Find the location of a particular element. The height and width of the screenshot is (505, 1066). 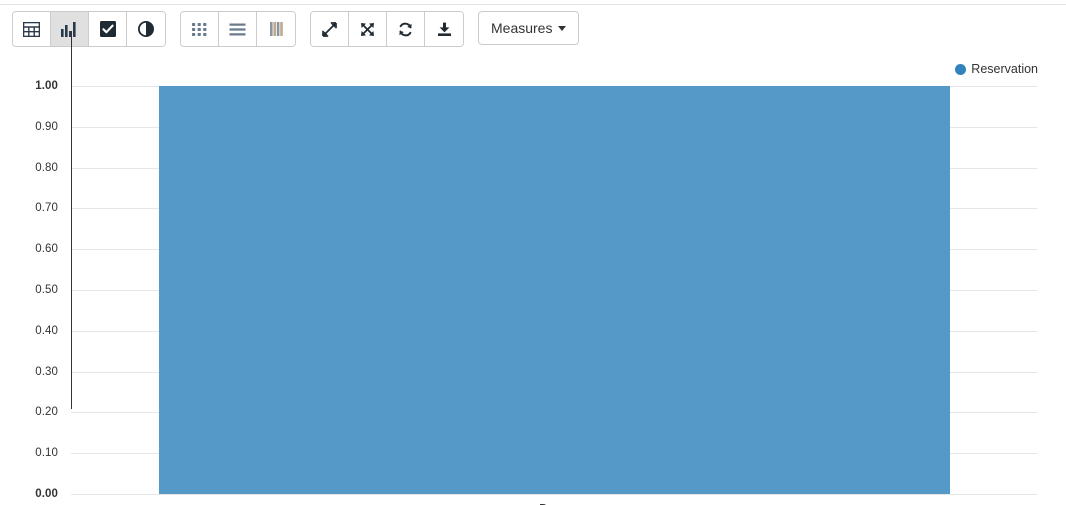

list-lines-icon is located at coordinates (237, 29).